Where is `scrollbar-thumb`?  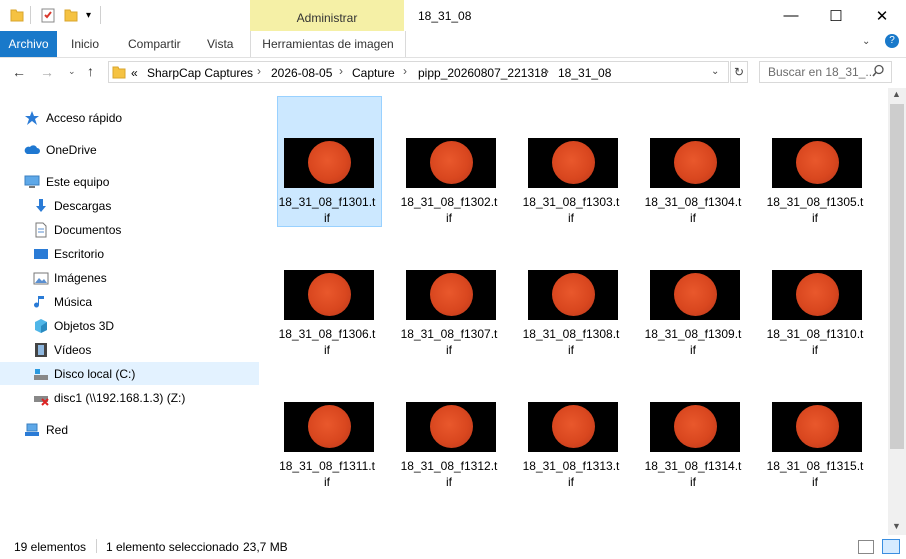 scrollbar-thumb is located at coordinates (897, 276).